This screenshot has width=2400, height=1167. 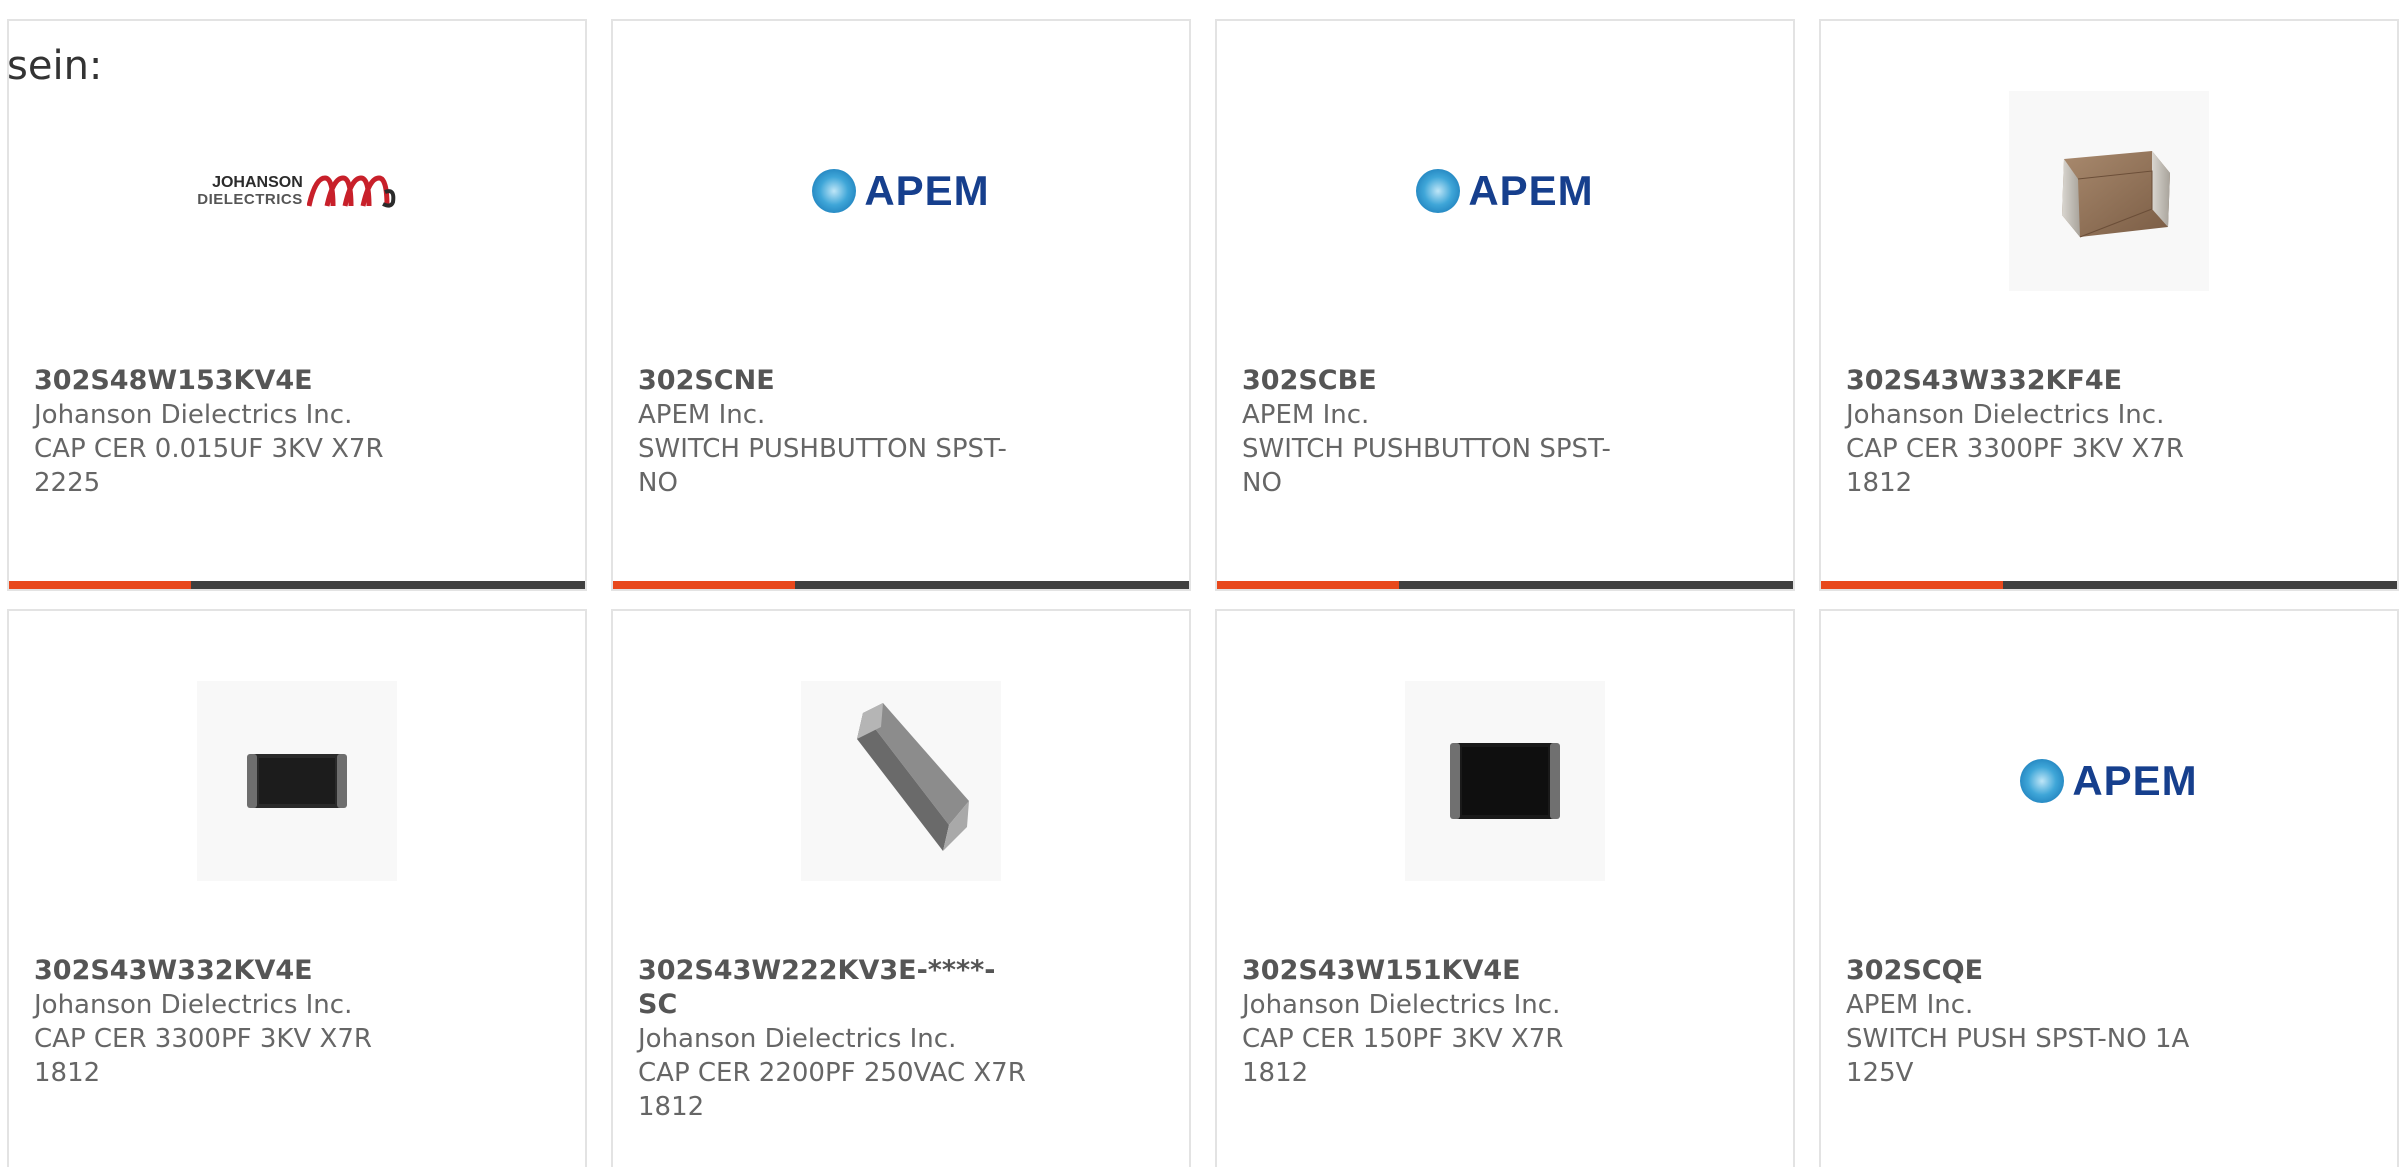 I want to click on description: CAP CER 2200PF 250VAC X7R 1812, so click(x=832, y=1090).